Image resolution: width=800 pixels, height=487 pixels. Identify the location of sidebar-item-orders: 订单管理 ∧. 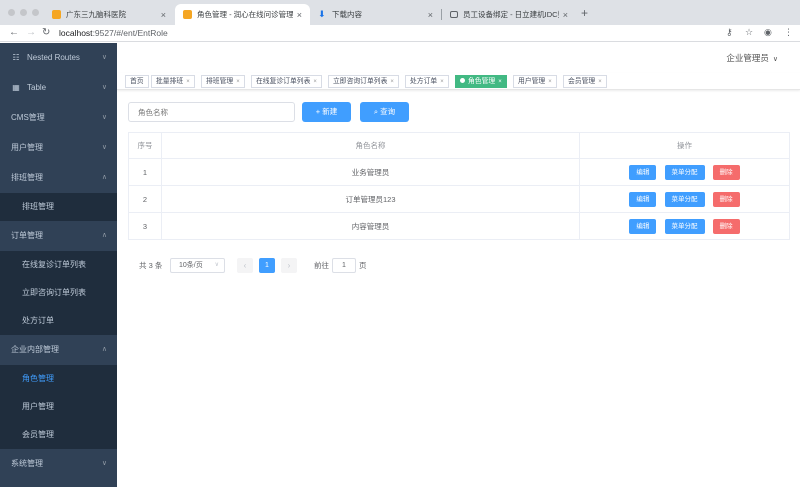
(58, 236).